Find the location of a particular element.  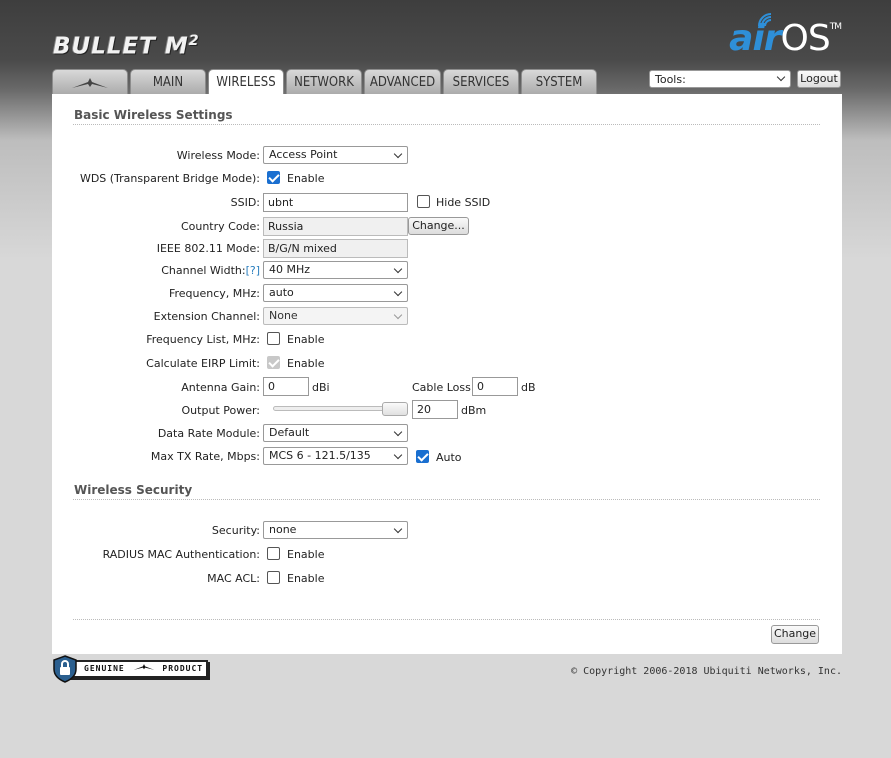

cable-loss-unit: dB is located at coordinates (528, 387).